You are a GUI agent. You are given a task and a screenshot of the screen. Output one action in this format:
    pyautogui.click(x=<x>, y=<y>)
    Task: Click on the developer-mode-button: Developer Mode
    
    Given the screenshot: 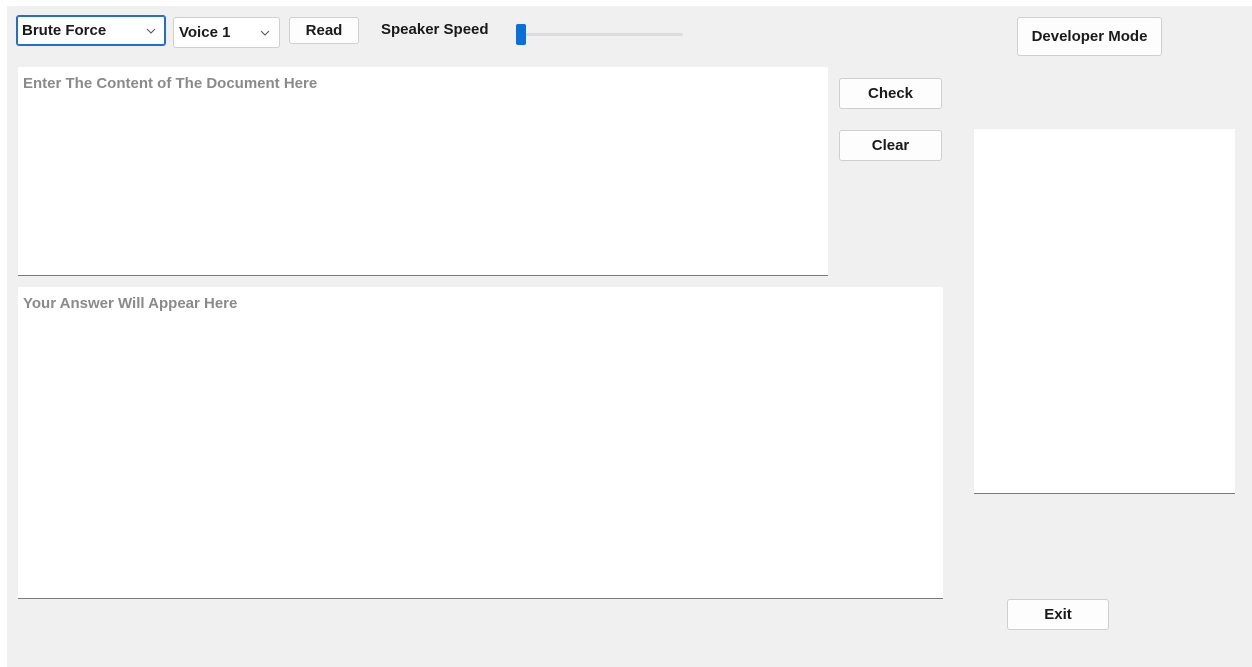 What is the action you would take?
    pyautogui.click(x=1089, y=36)
    